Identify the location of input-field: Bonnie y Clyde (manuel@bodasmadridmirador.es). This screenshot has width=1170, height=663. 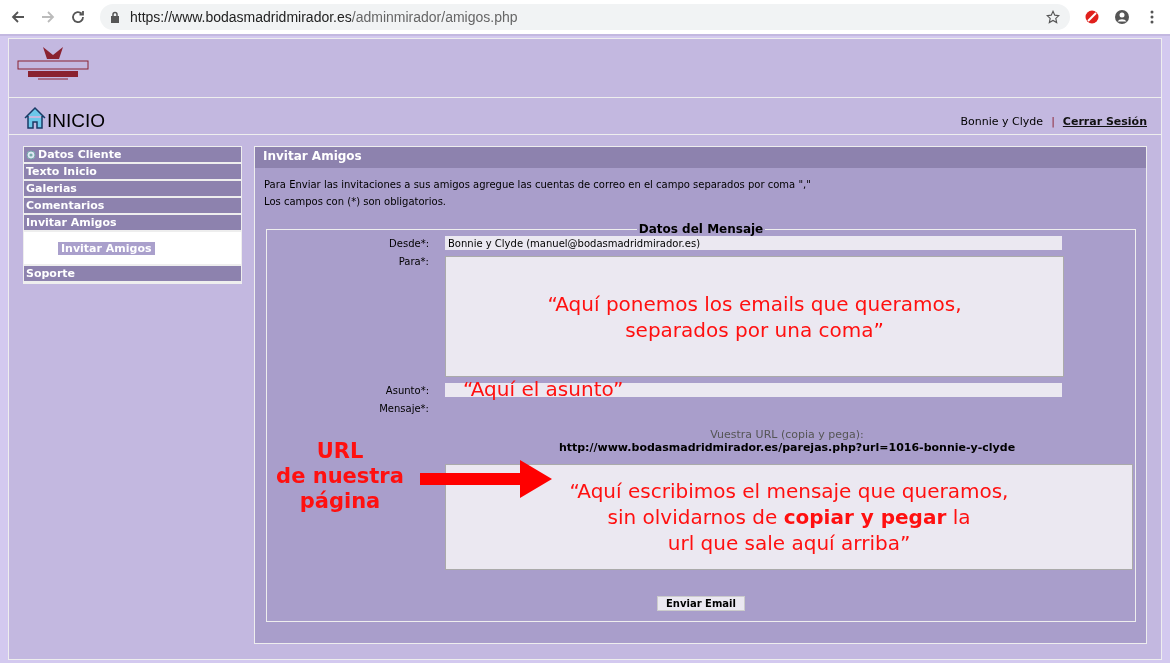
(753, 243).